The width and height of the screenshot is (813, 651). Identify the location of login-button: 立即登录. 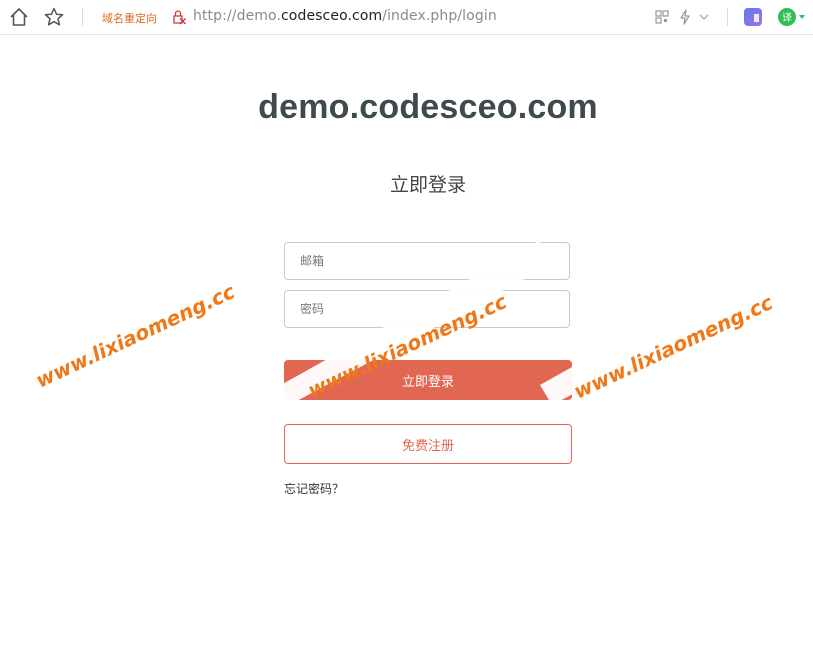
(428, 380).